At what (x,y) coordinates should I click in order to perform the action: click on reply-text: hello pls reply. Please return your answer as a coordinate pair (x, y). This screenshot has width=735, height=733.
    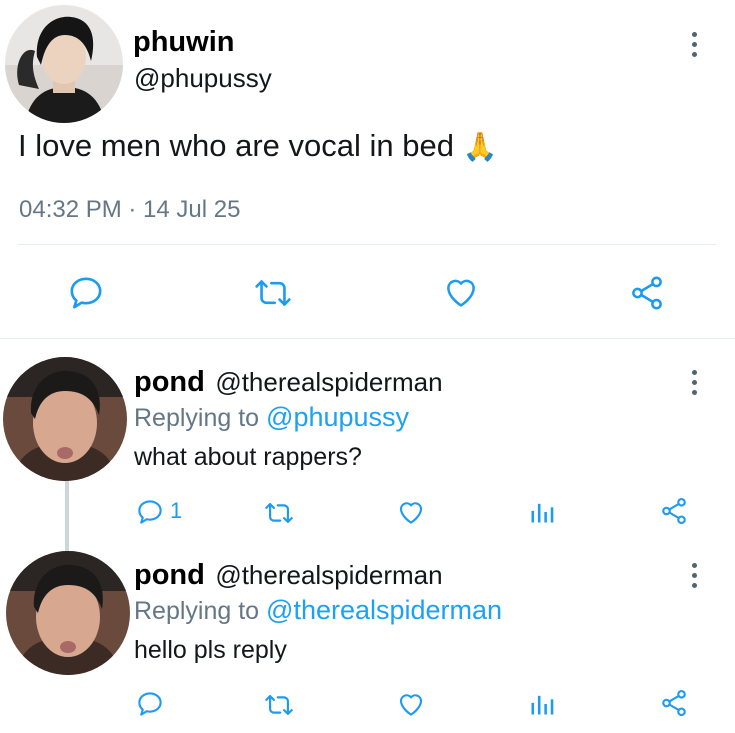
    Looking at the image, I should click on (210, 650).